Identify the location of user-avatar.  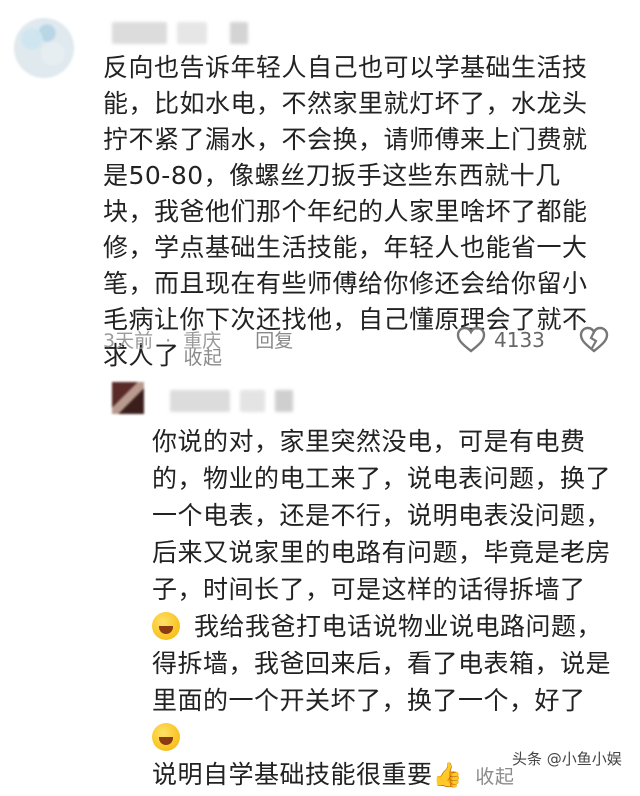
(44, 48).